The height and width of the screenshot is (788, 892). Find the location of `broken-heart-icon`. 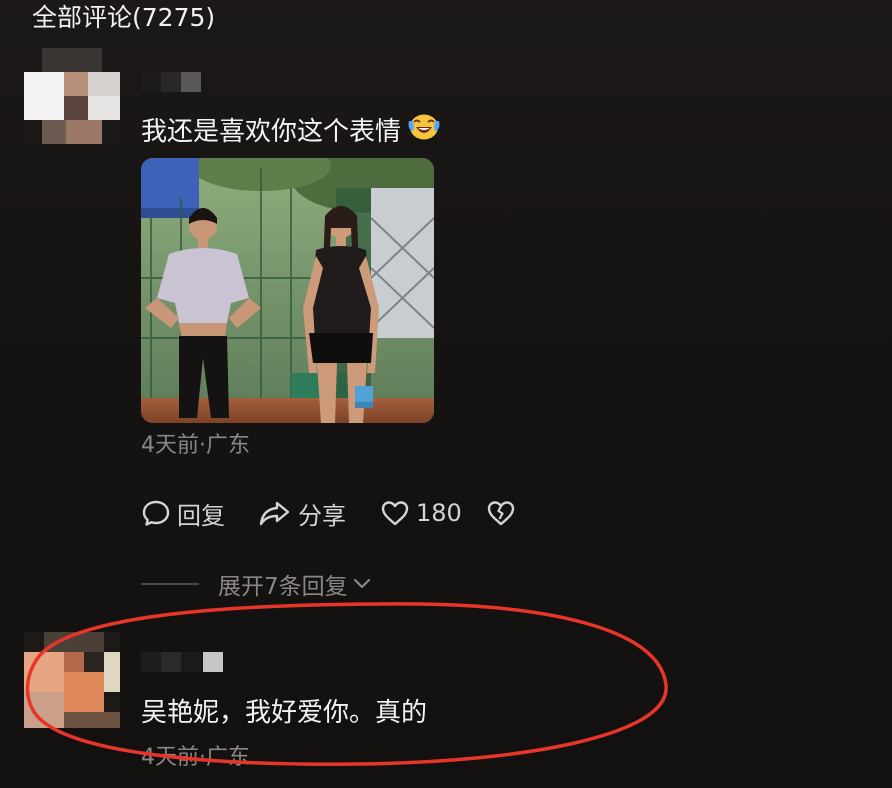

broken-heart-icon is located at coordinates (501, 513).